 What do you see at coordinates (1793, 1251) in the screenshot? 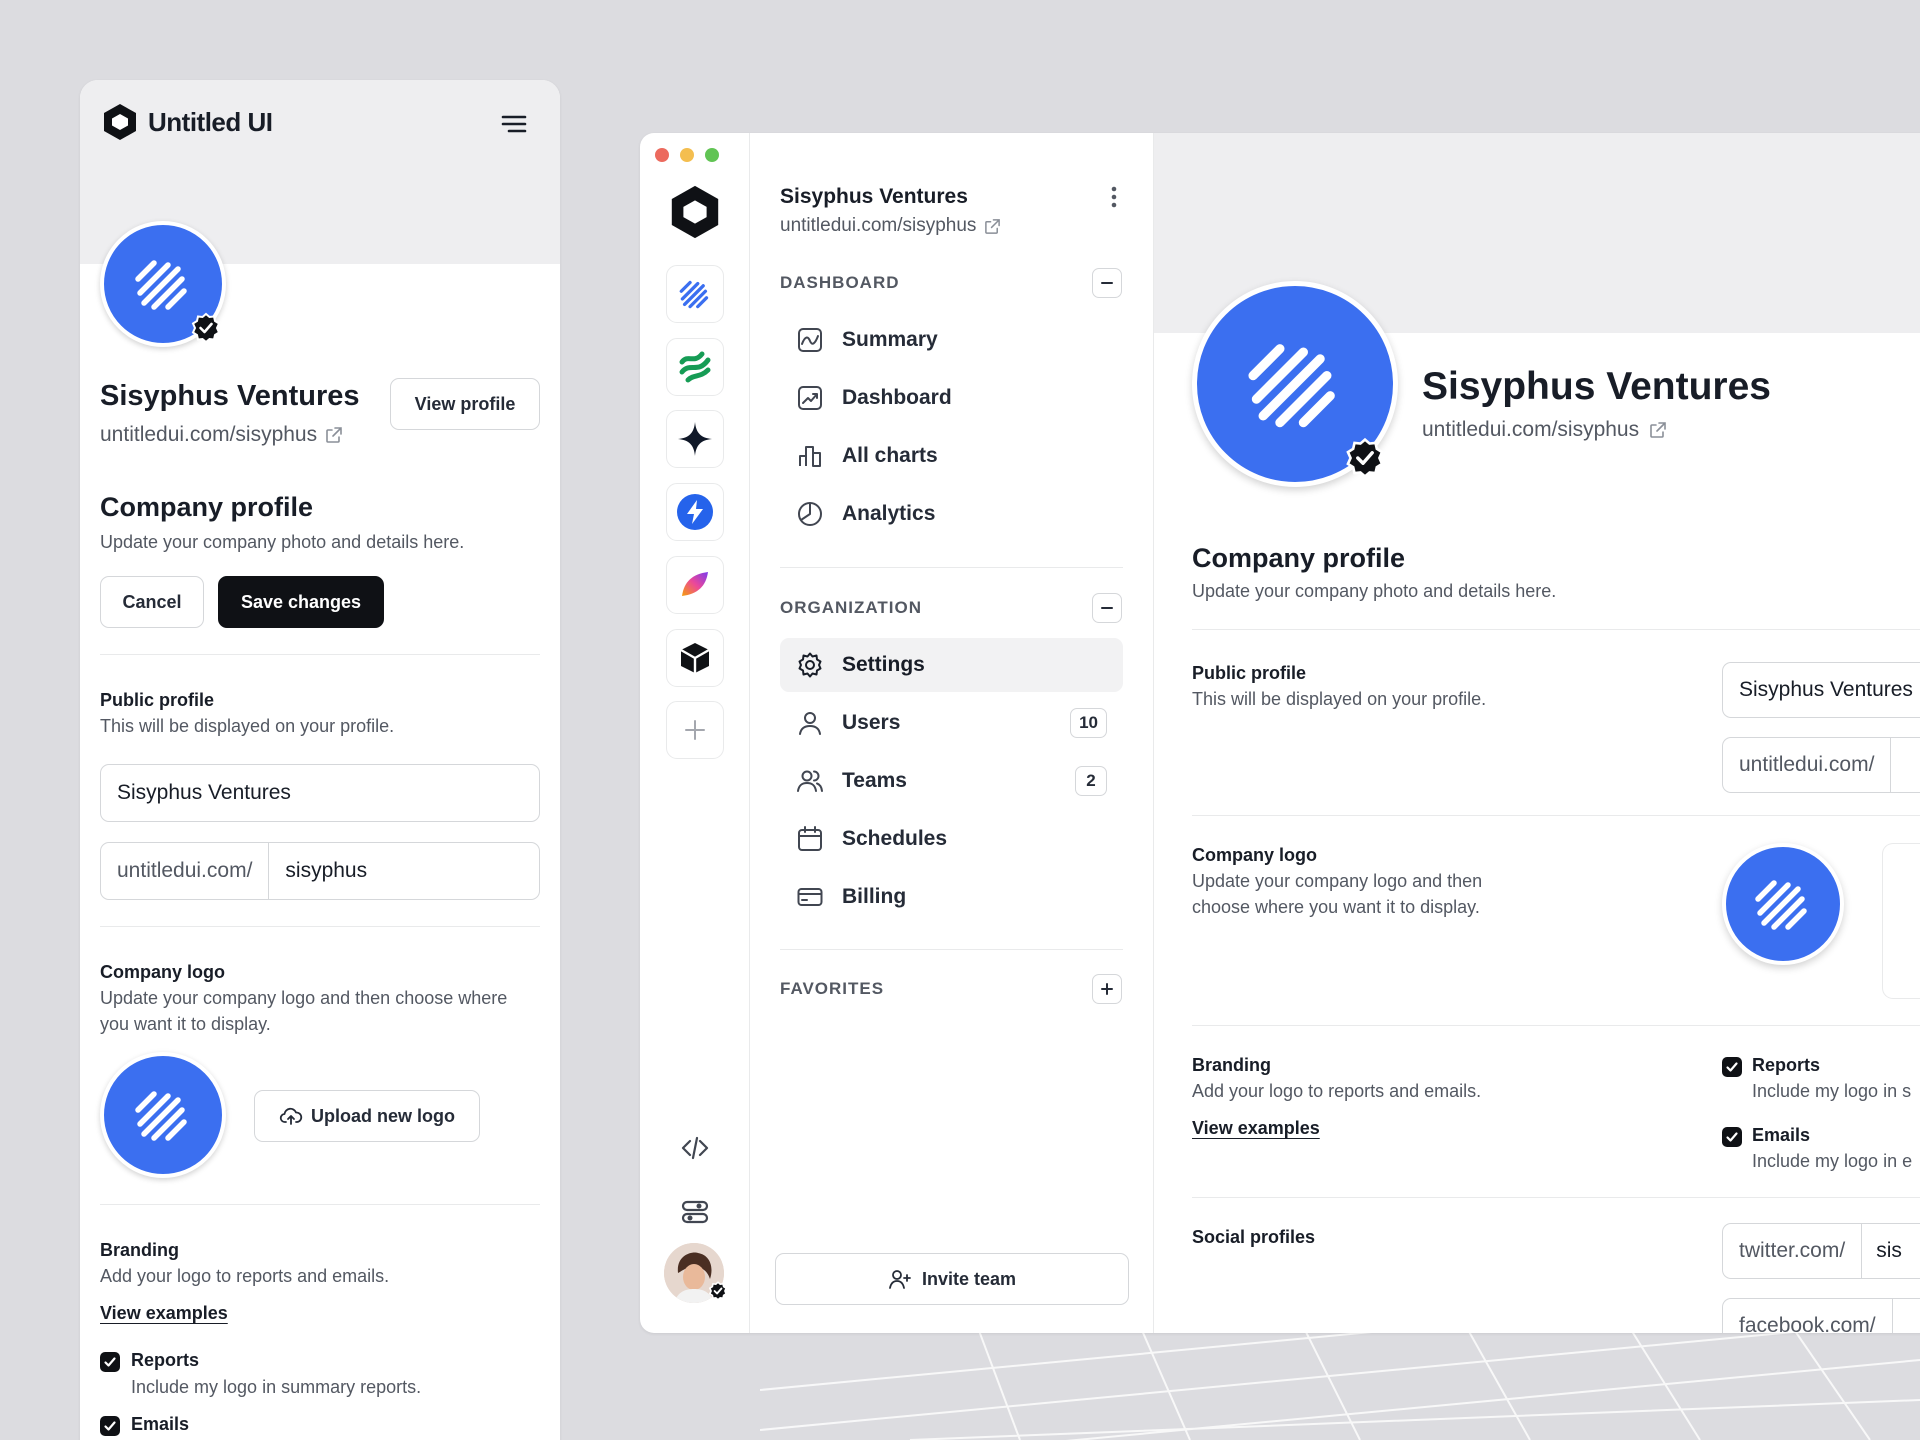
I see `twitter-prefix: twitter.com/` at bounding box center [1793, 1251].